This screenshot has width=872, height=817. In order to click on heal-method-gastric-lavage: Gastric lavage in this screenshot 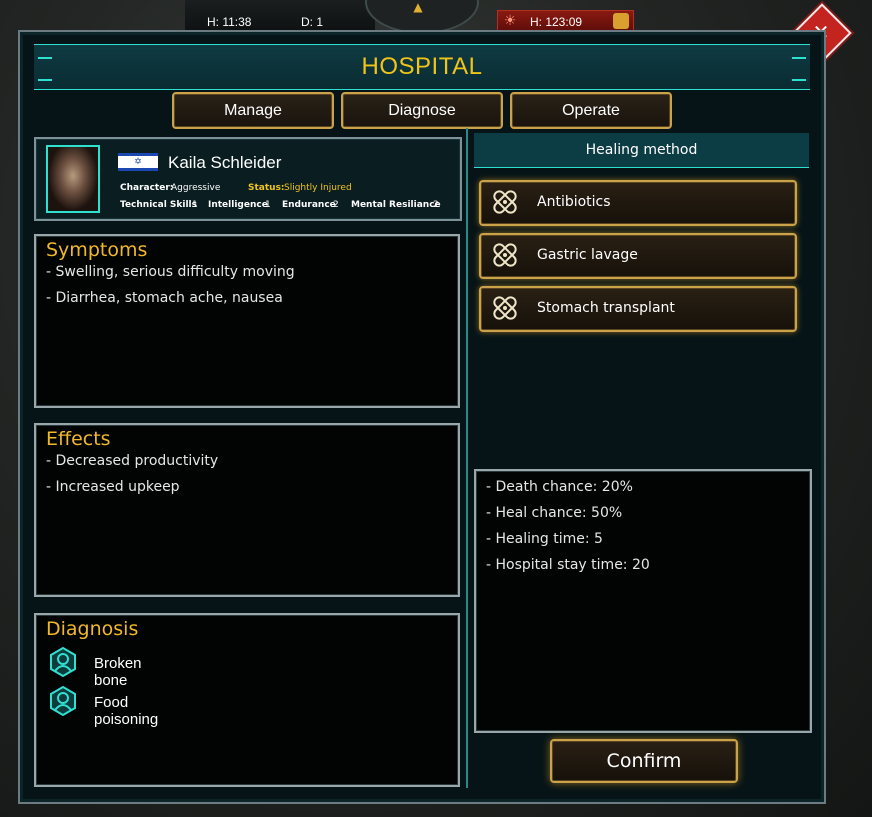, I will do `click(638, 256)`.